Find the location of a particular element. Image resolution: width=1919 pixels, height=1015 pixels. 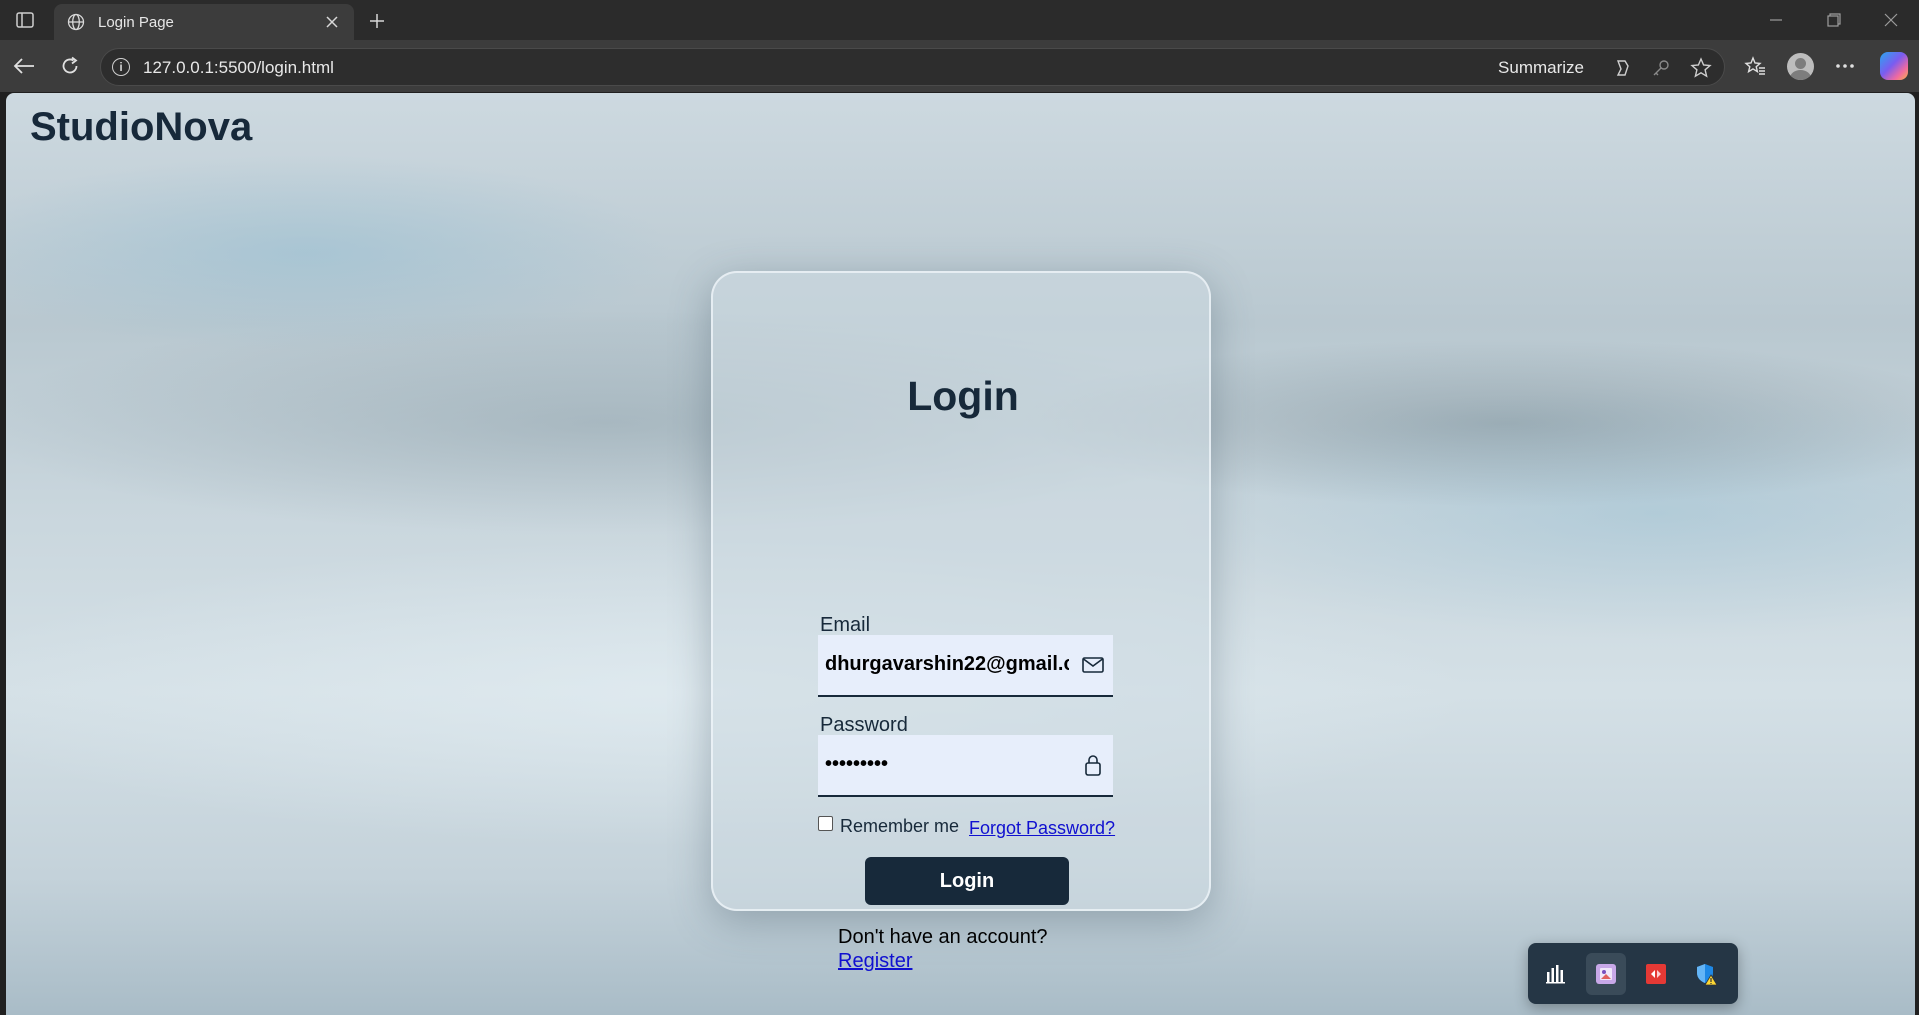

forgot-password-link: Forgot Password? is located at coordinates (1042, 828).